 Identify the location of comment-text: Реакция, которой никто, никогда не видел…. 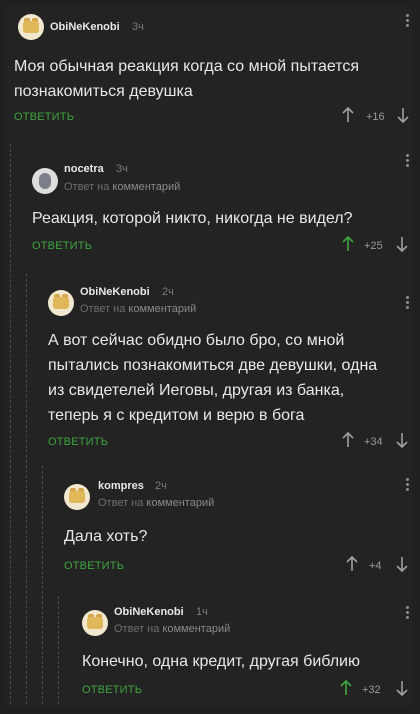
(192, 218).